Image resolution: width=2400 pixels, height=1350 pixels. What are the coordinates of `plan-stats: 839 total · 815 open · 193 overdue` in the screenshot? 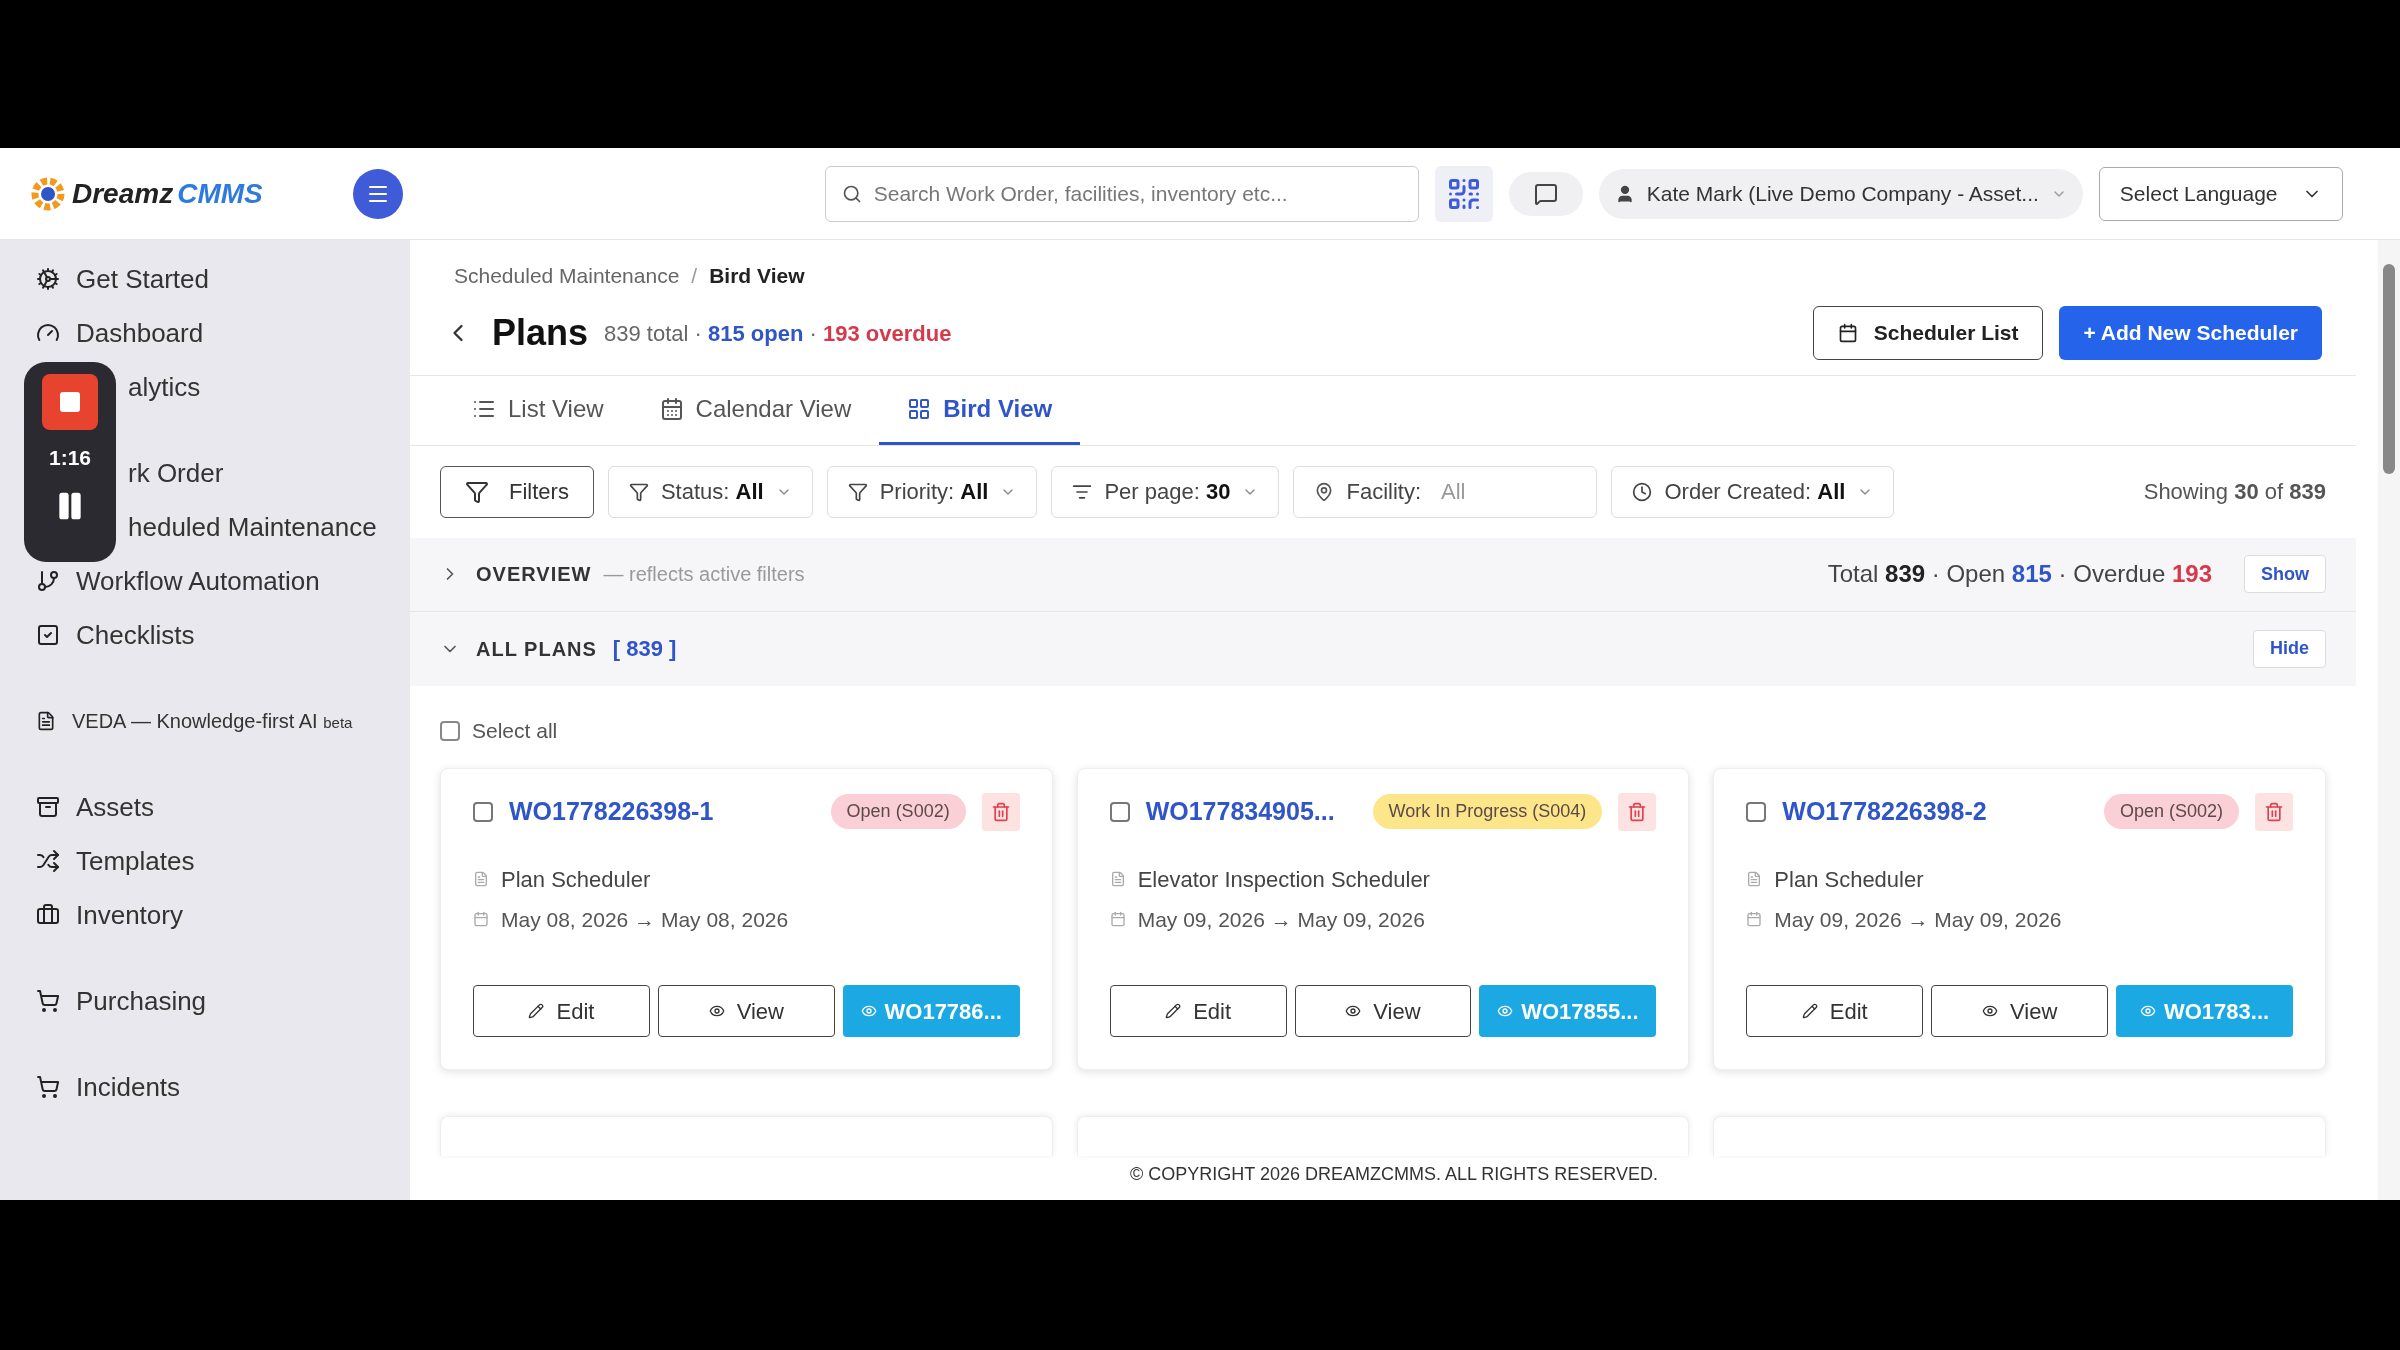 It's located at (778, 333).